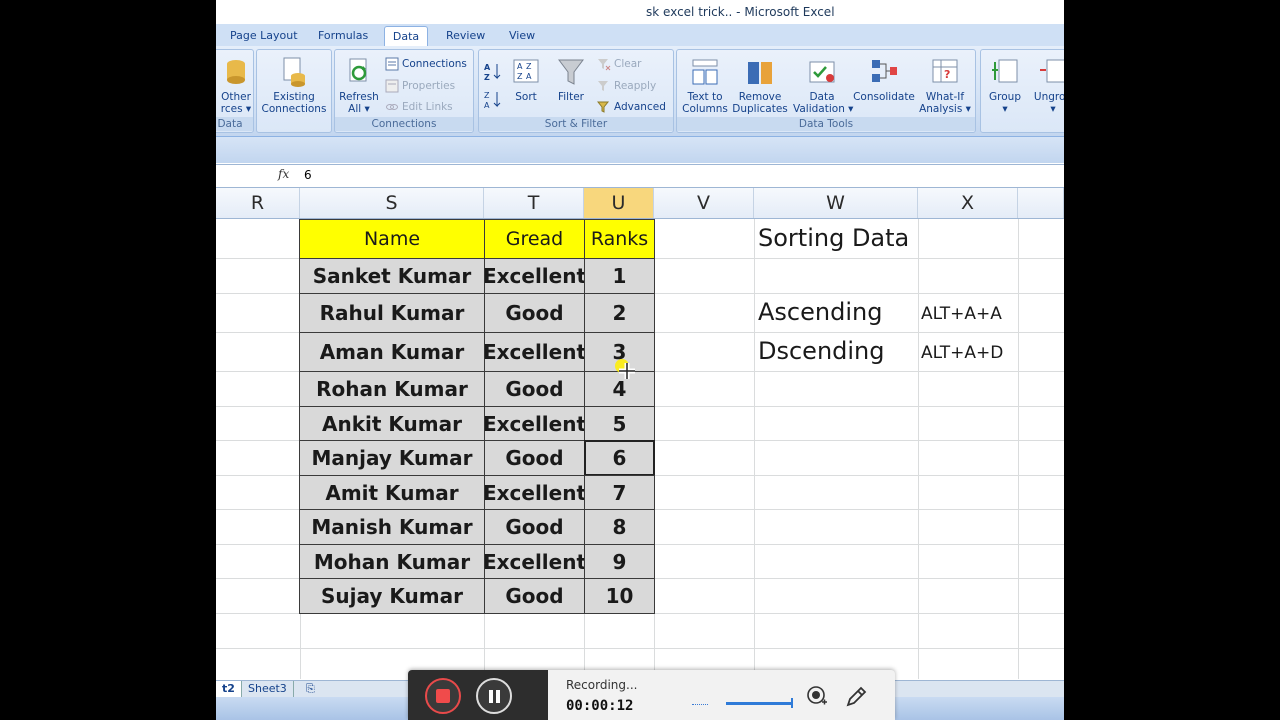 The image size is (1280, 720). What do you see at coordinates (619, 276) in the screenshot?
I see `cell-rank: 1` at bounding box center [619, 276].